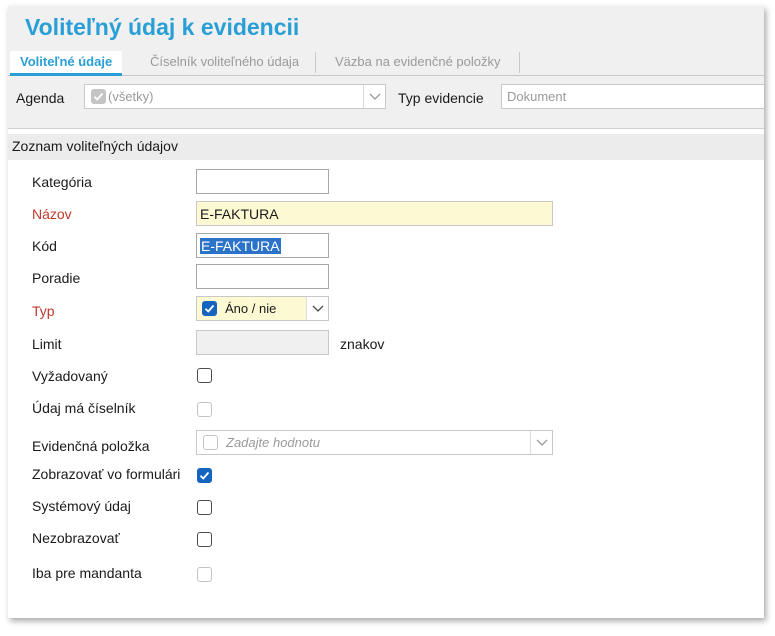  I want to click on kod-label: Kód, so click(44, 246).